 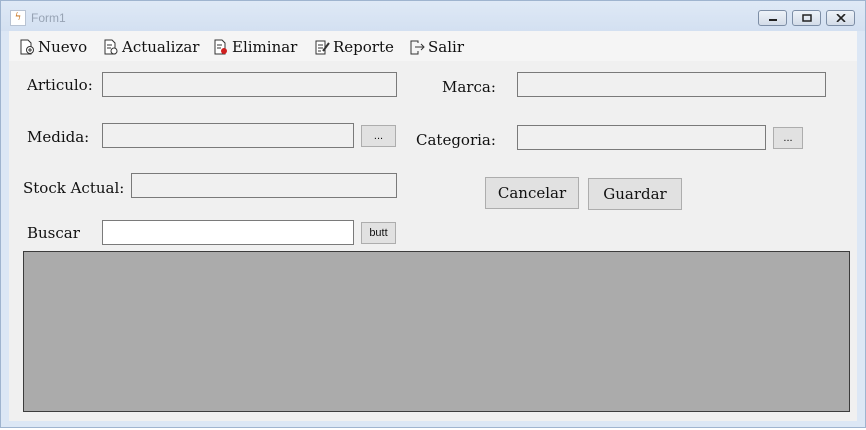 I want to click on menu-label: Actualizar, so click(x=161, y=47).